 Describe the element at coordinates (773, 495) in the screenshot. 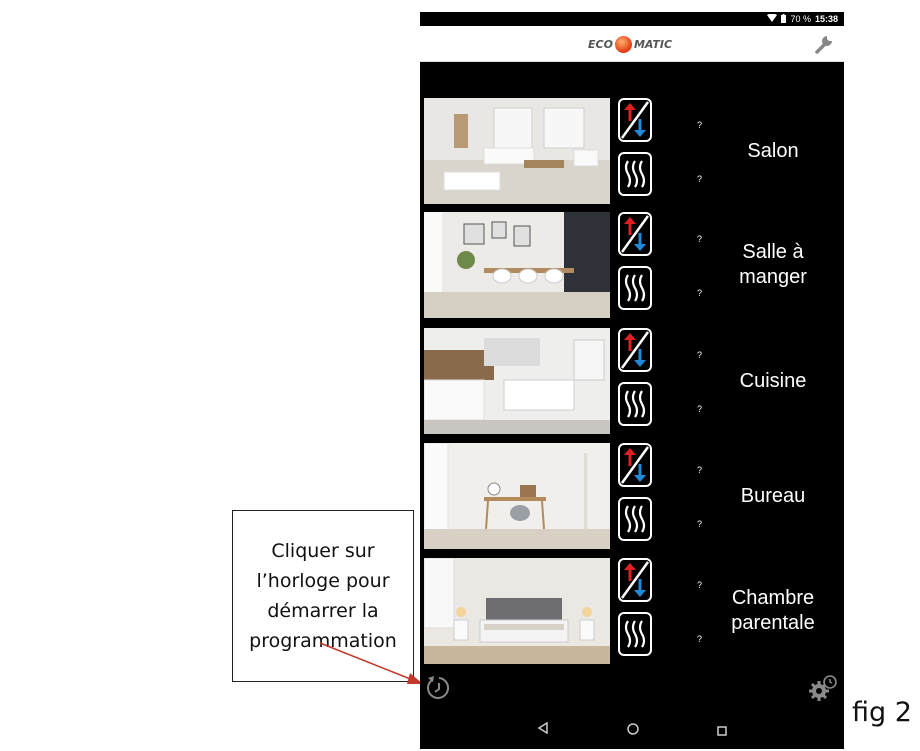

I see `room-name: Bureau` at that location.